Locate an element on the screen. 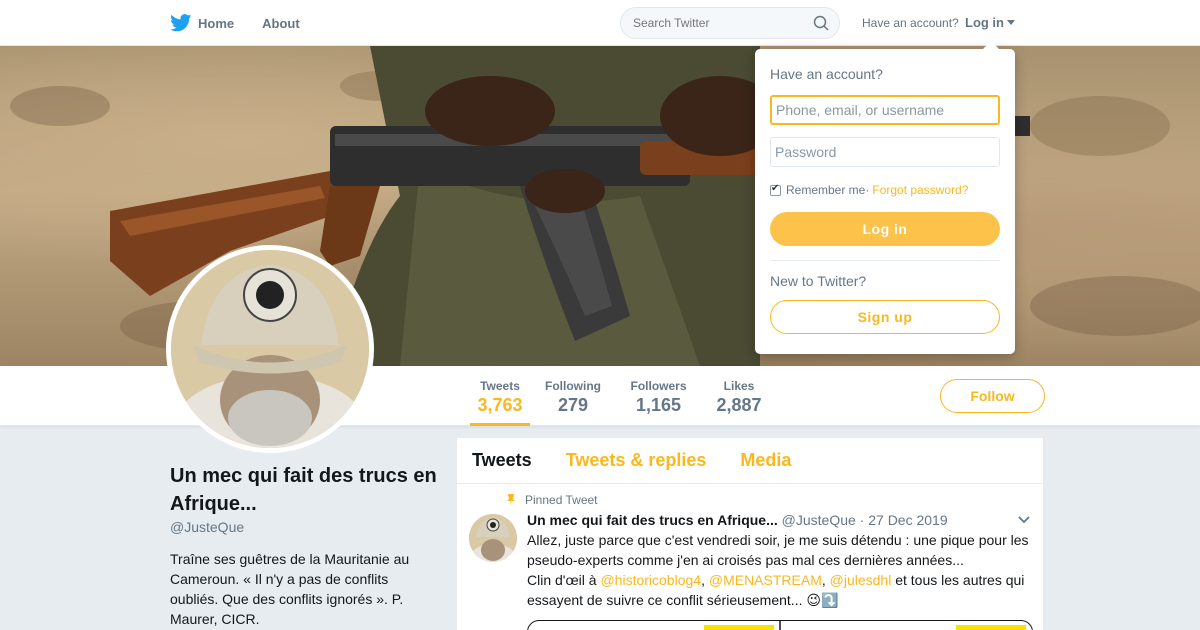  login-button: Log in is located at coordinates (885, 229).